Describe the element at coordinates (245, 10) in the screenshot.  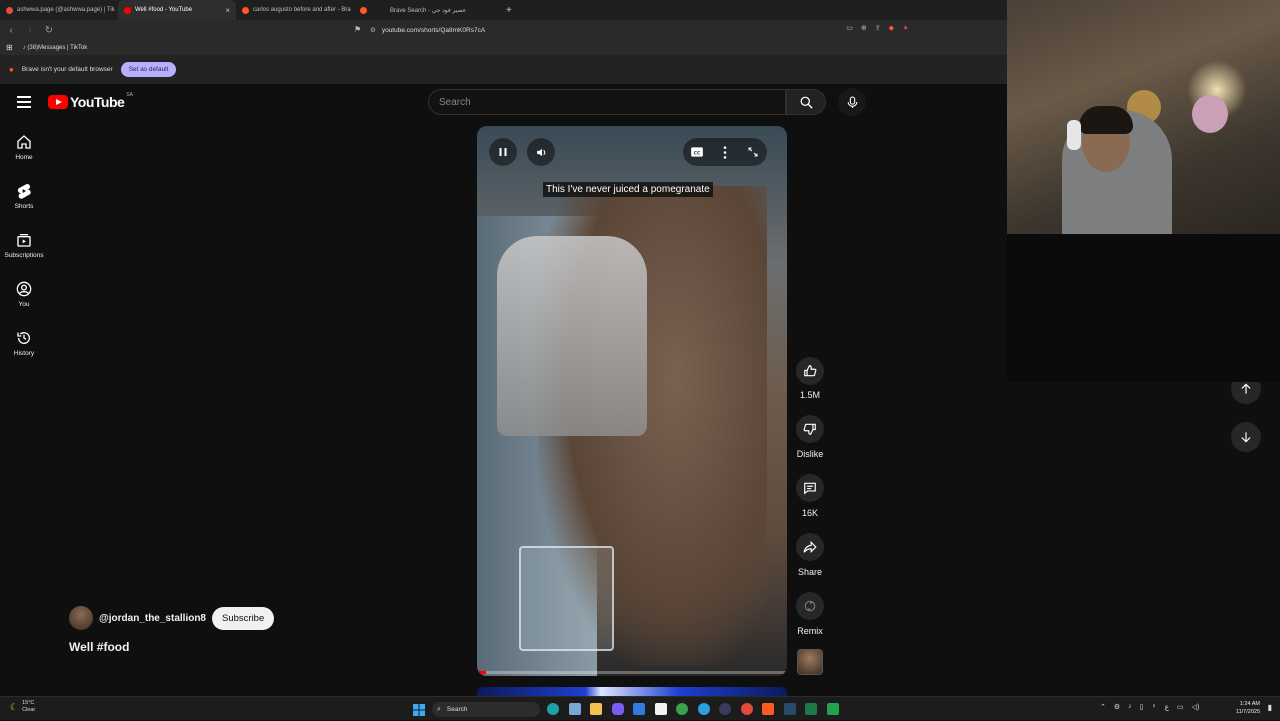
I see `brave-favicon-icon` at that location.